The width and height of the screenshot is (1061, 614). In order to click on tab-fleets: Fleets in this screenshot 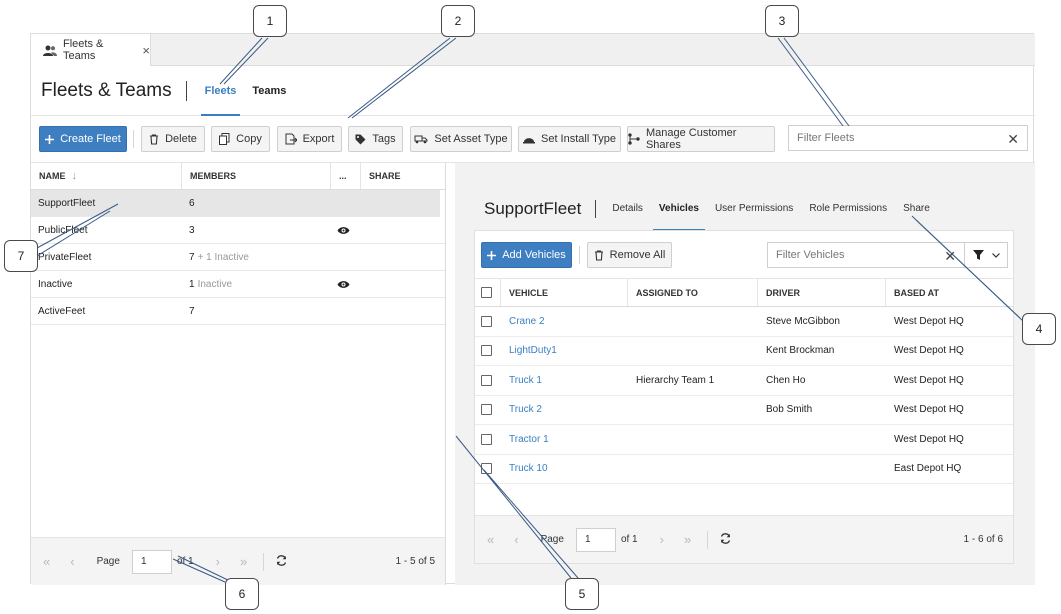, I will do `click(220, 91)`.